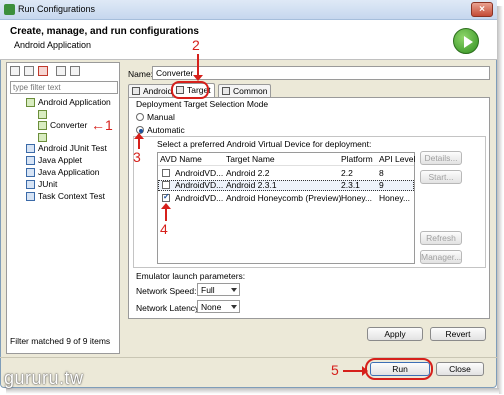 The image size is (504, 395). Describe the element at coordinates (68, 172) in the screenshot. I see `tree-item-java-application: Java Application` at that location.